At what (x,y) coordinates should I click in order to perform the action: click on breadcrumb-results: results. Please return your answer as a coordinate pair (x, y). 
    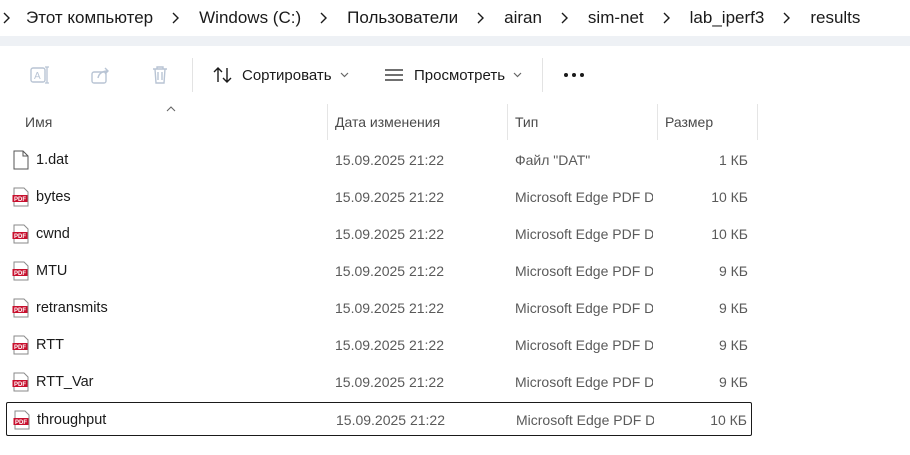
    Looking at the image, I should click on (835, 18).